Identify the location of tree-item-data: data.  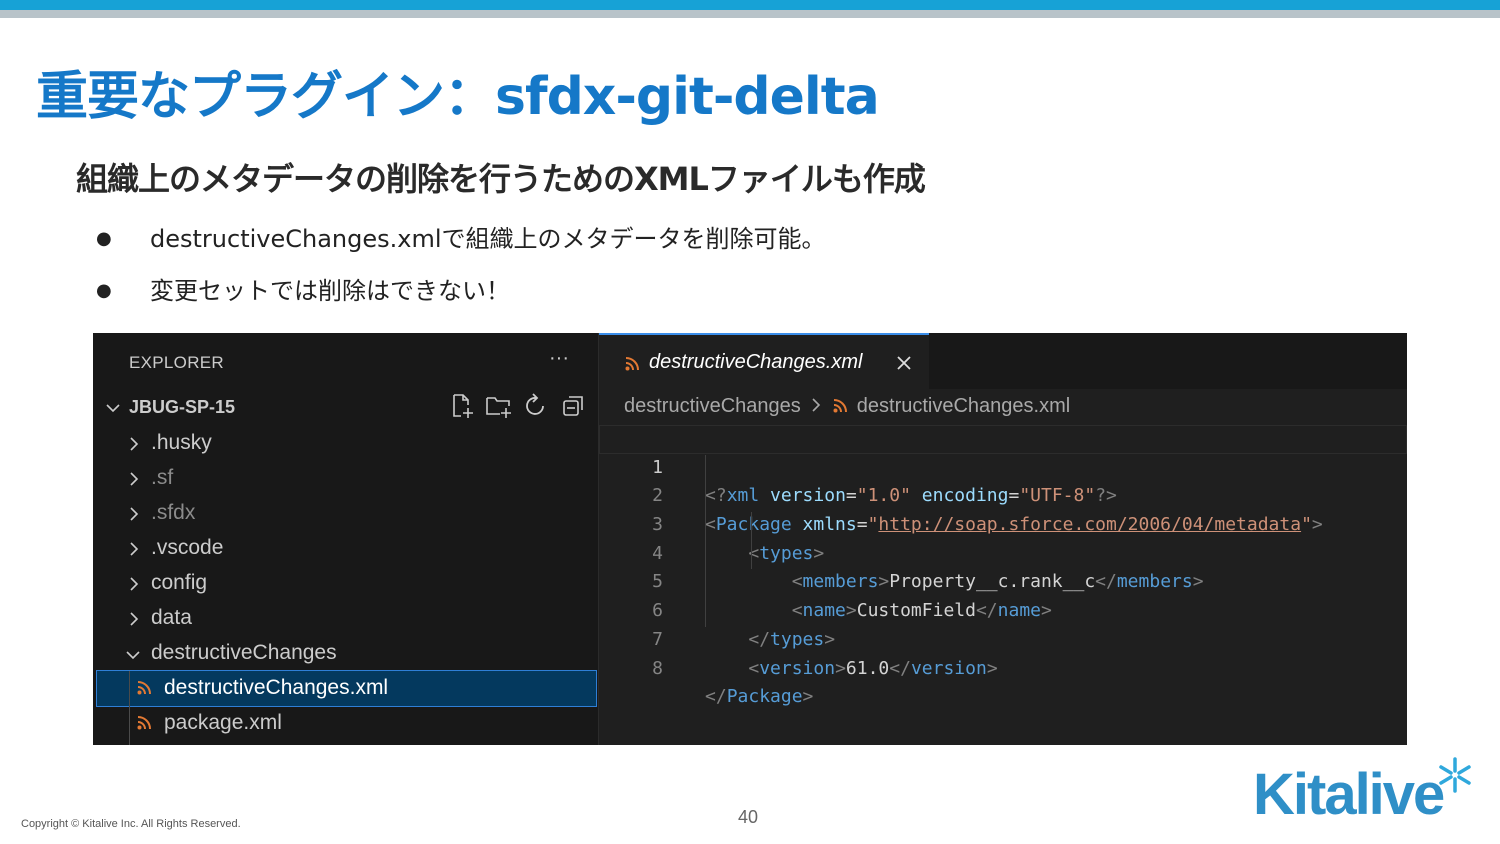
(345, 618).